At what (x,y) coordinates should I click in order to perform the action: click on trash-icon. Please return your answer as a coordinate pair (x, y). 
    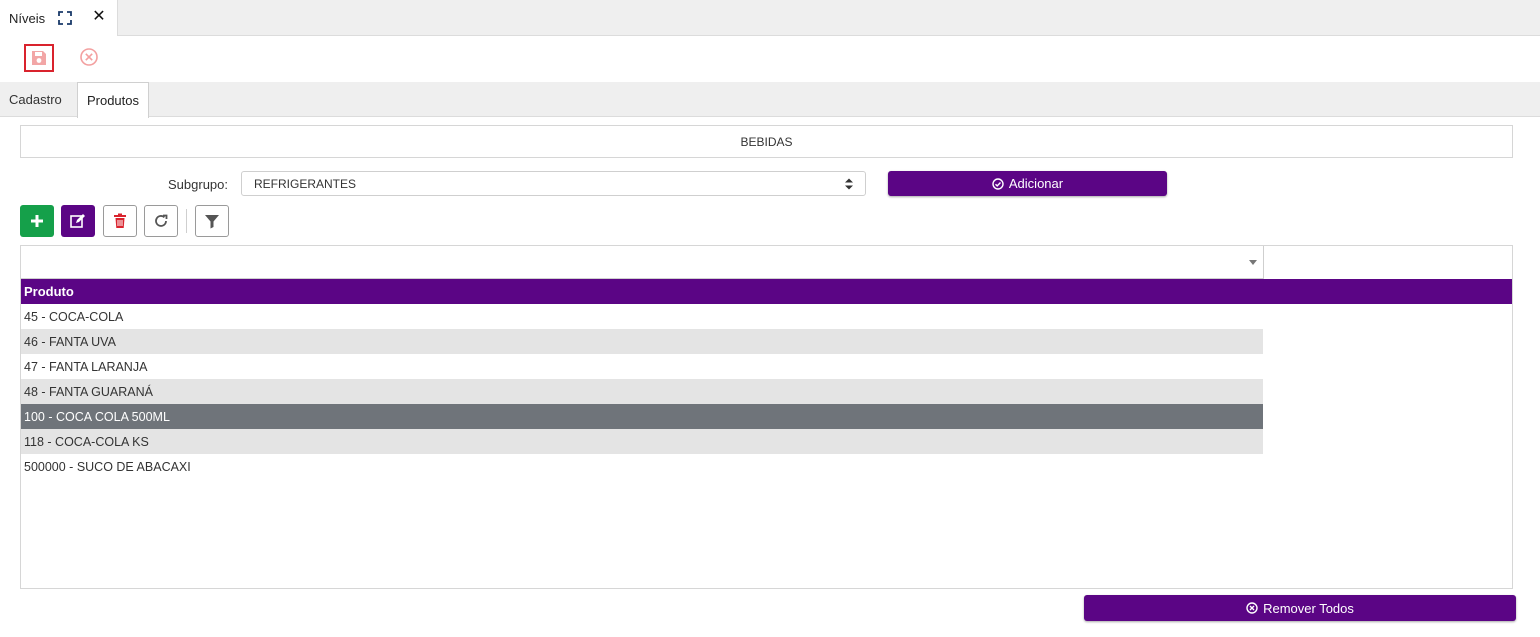
    Looking at the image, I should click on (120, 220).